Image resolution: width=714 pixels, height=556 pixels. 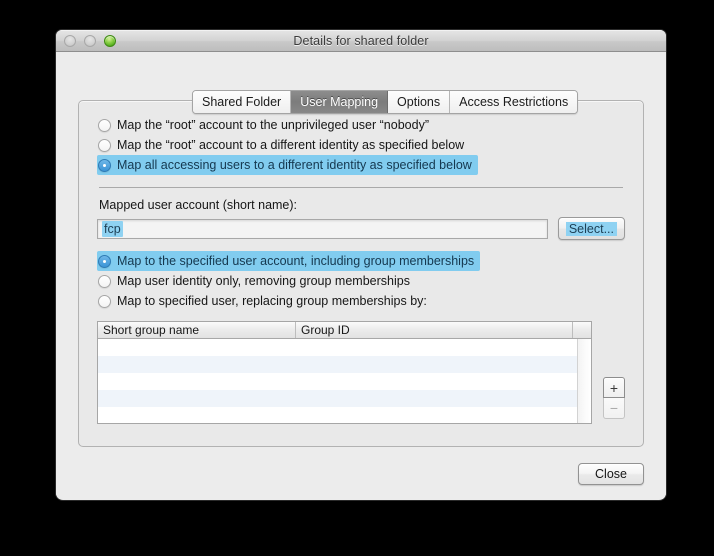 What do you see at coordinates (197, 330) in the screenshot?
I see `column-header-short-group-name: Short group name` at bounding box center [197, 330].